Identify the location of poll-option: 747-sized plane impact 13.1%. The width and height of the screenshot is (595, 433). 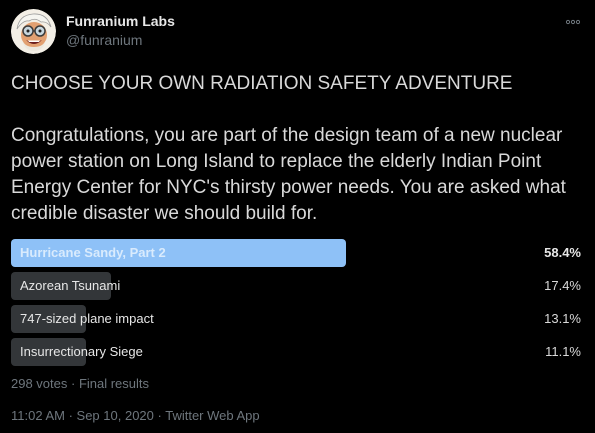
(297, 319).